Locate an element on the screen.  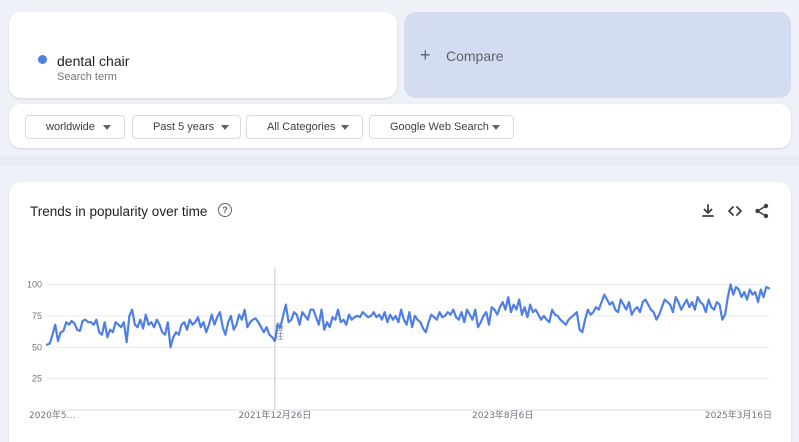
search-type-dropdown: Google Web Search is located at coordinates (441, 127).